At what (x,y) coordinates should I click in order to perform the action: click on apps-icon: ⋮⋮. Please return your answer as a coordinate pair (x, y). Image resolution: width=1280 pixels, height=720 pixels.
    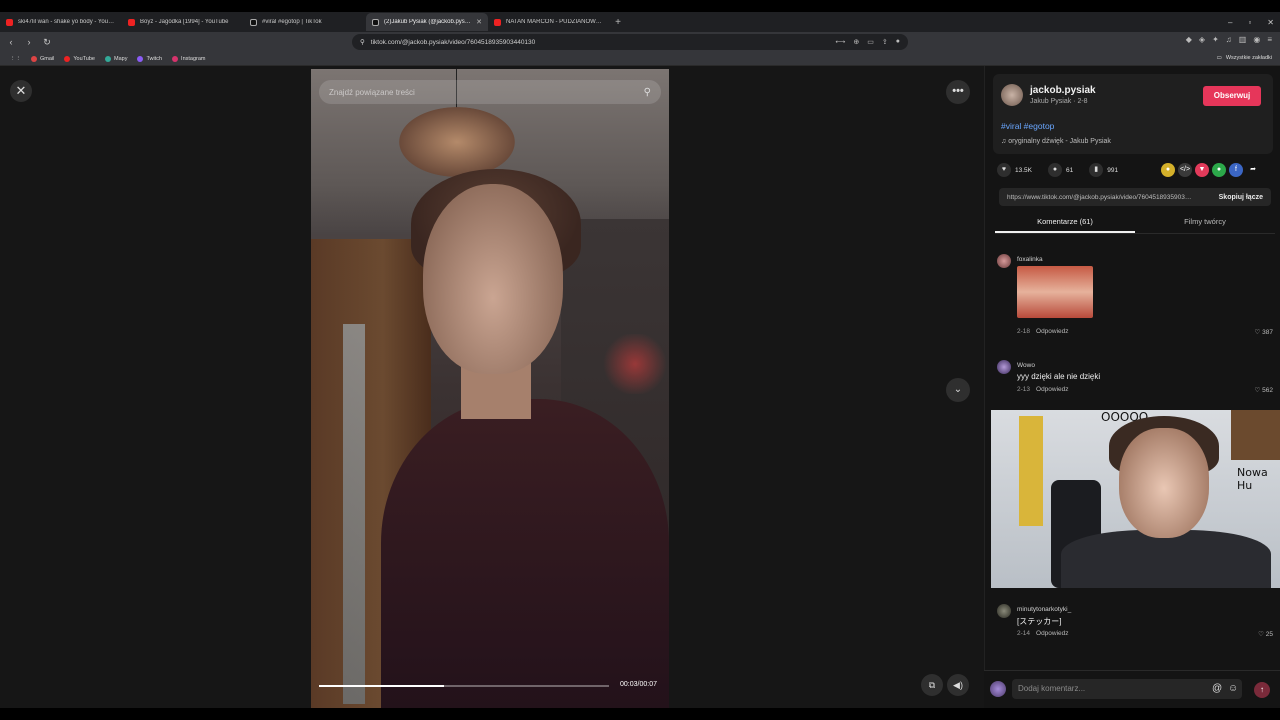
    Looking at the image, I should click on (15, 59).